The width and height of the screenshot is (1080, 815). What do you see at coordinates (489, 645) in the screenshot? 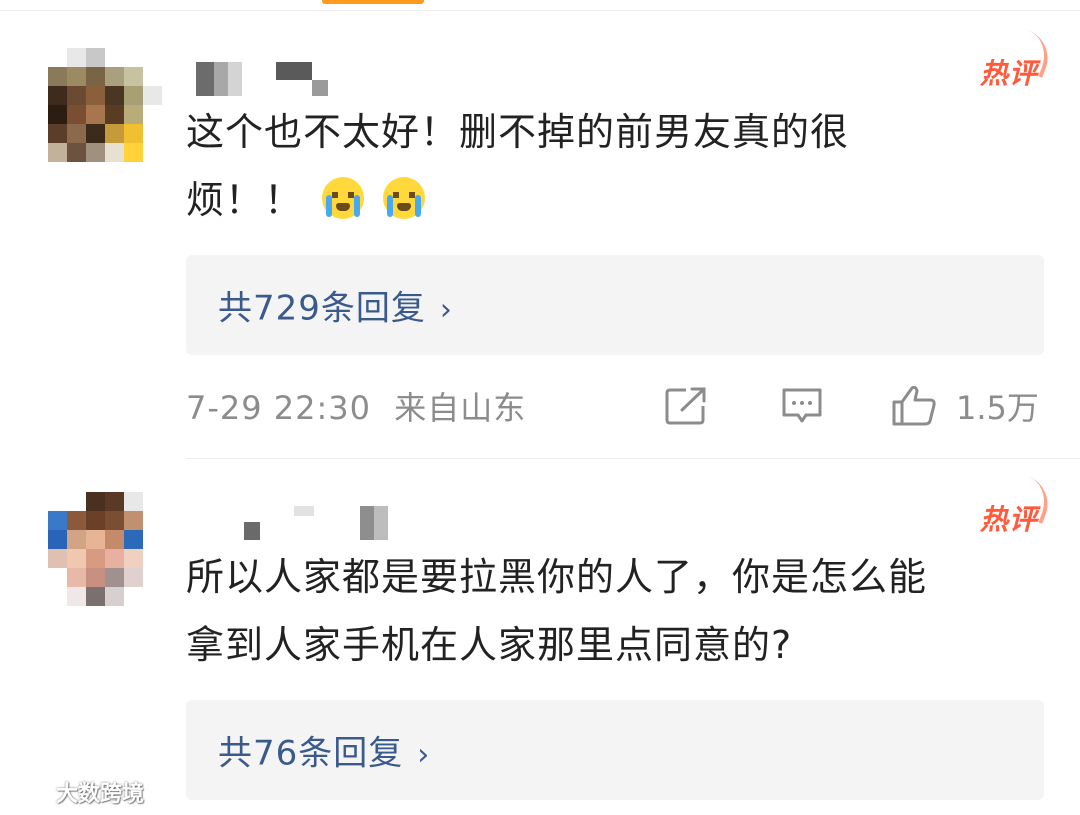
I see `comment-text-line-2: 拿到人家手机在人家那里点同意的?` at bounding box center [489, 645].